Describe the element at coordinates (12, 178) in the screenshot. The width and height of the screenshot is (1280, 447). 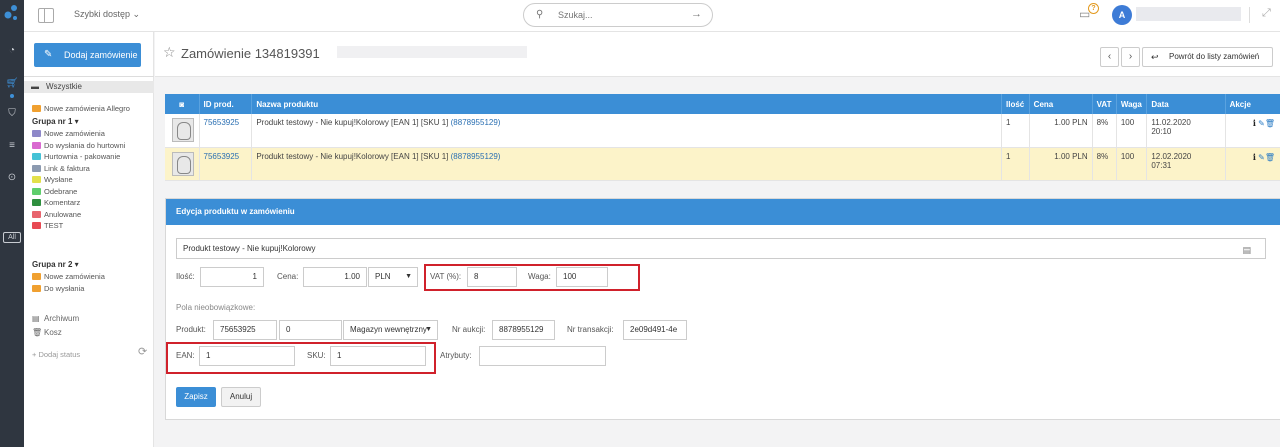
I see `help-icon: ⊙` at that location.